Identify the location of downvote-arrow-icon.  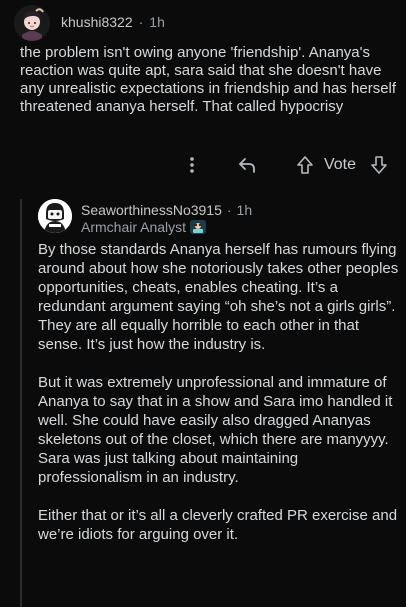
(379, 165).